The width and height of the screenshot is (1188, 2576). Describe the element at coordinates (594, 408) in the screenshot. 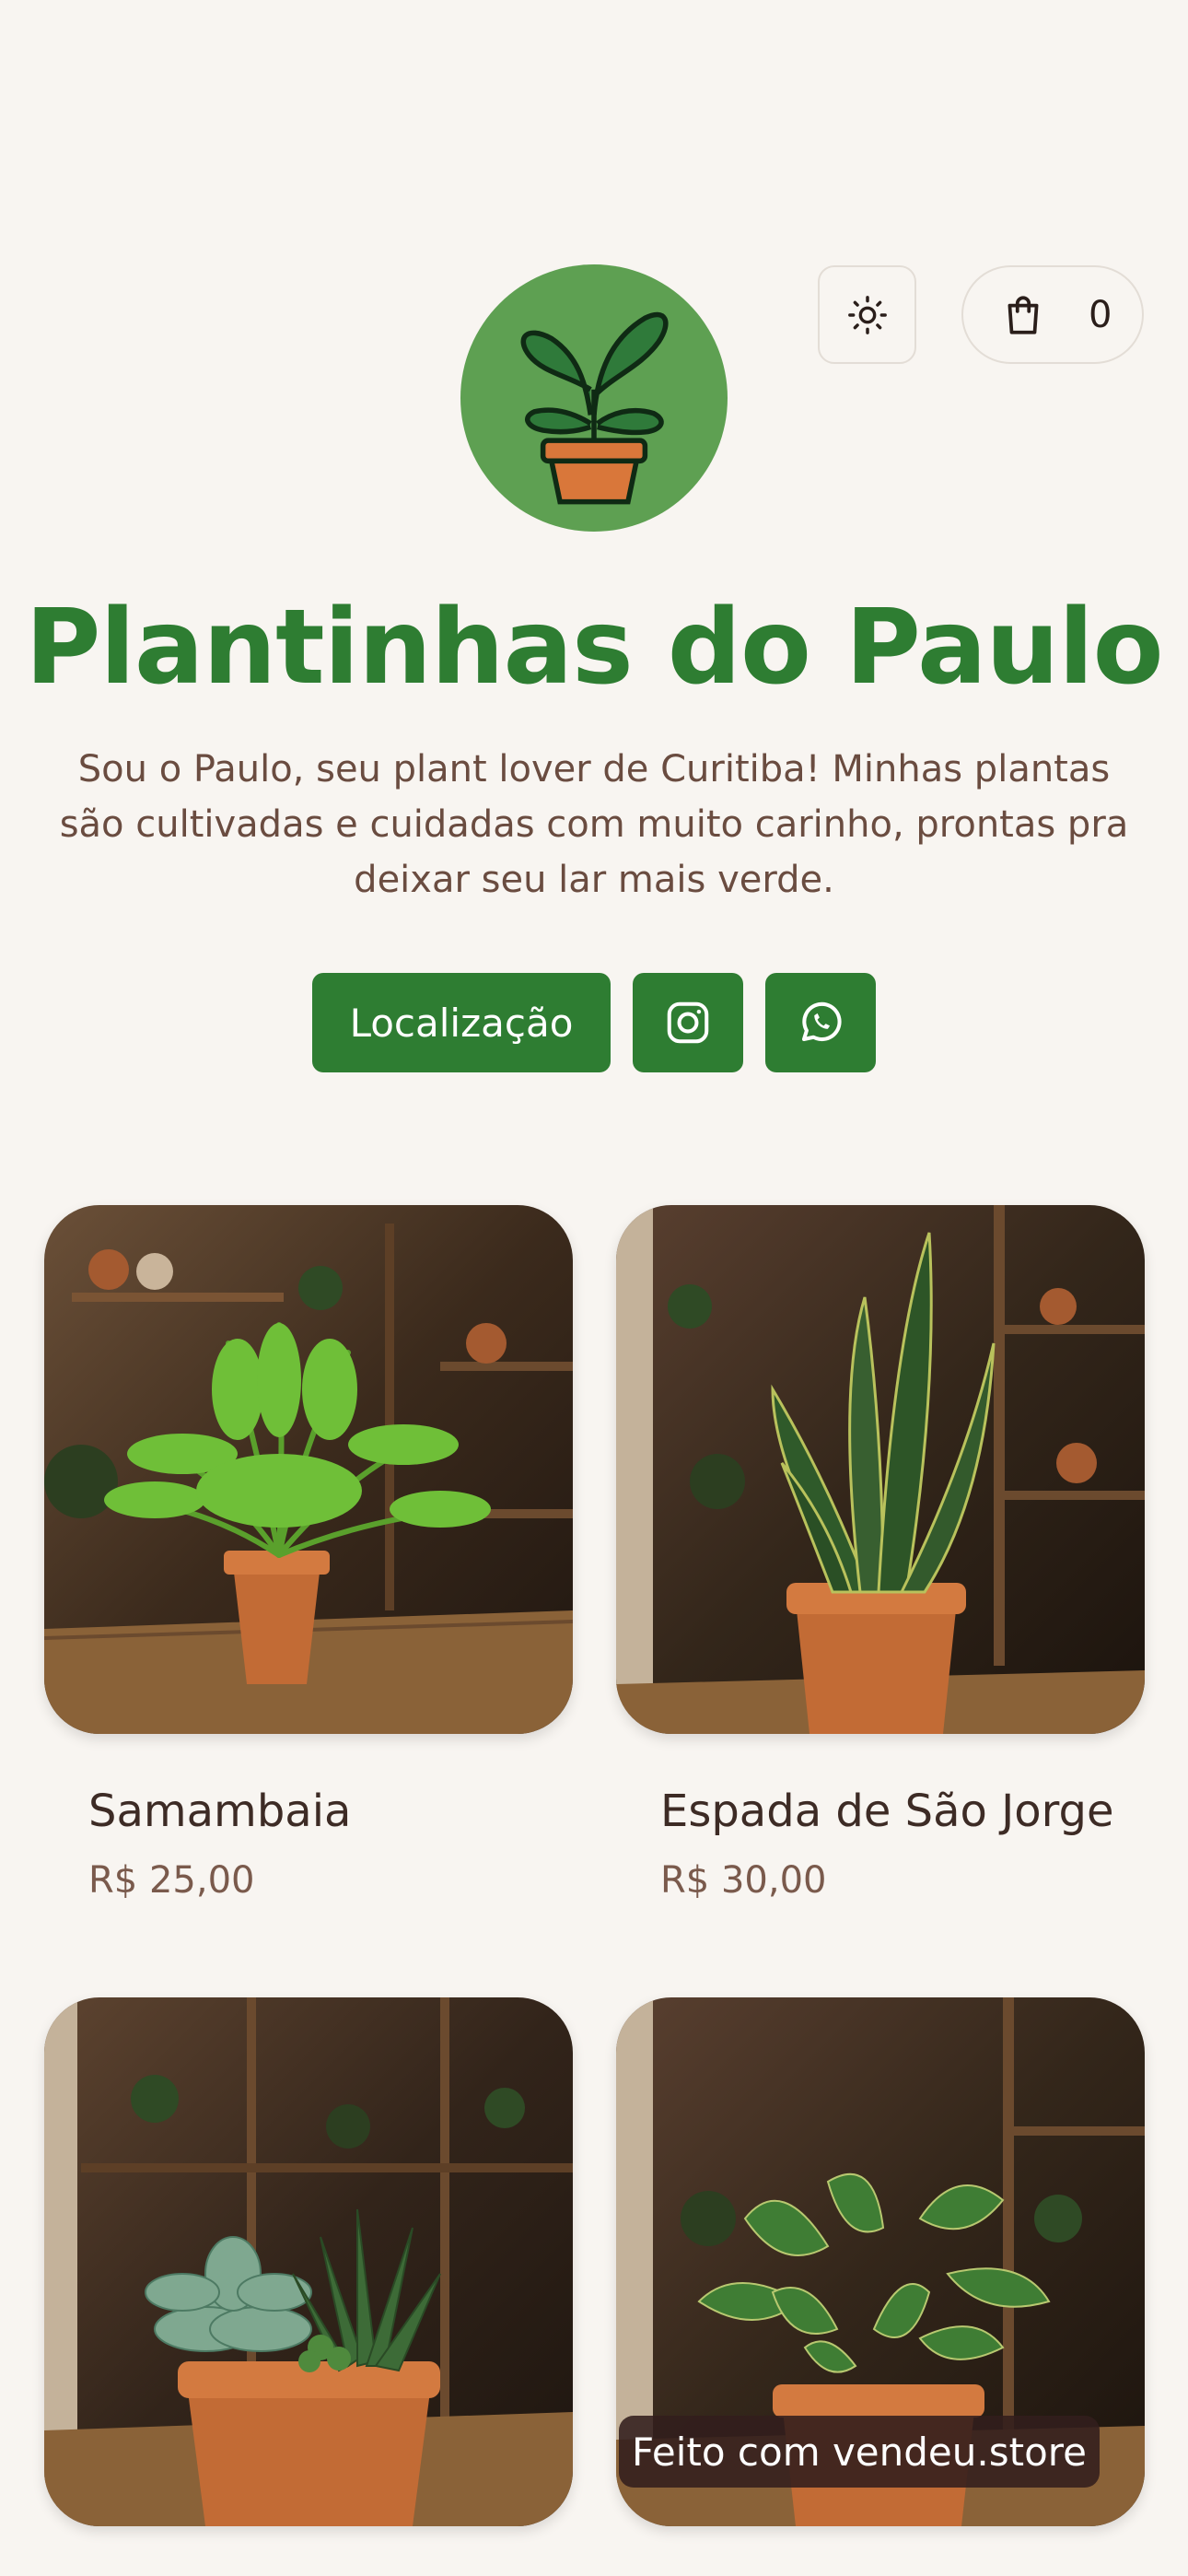

I see `potted-plant-icon` at that location.